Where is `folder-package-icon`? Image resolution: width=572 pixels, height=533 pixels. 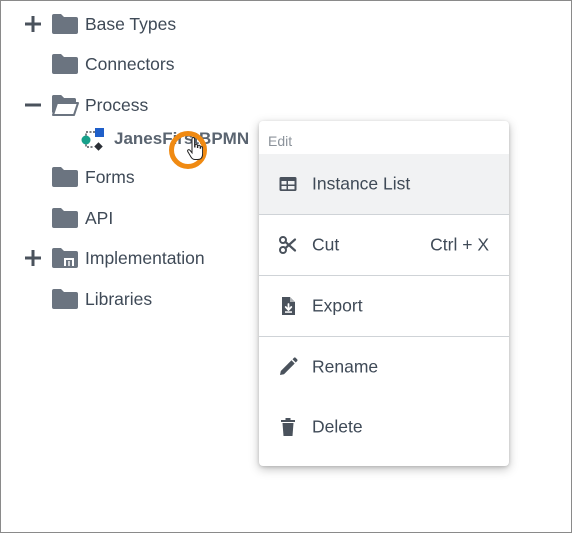 folder-package-icon is located at coordinates (65, 258).